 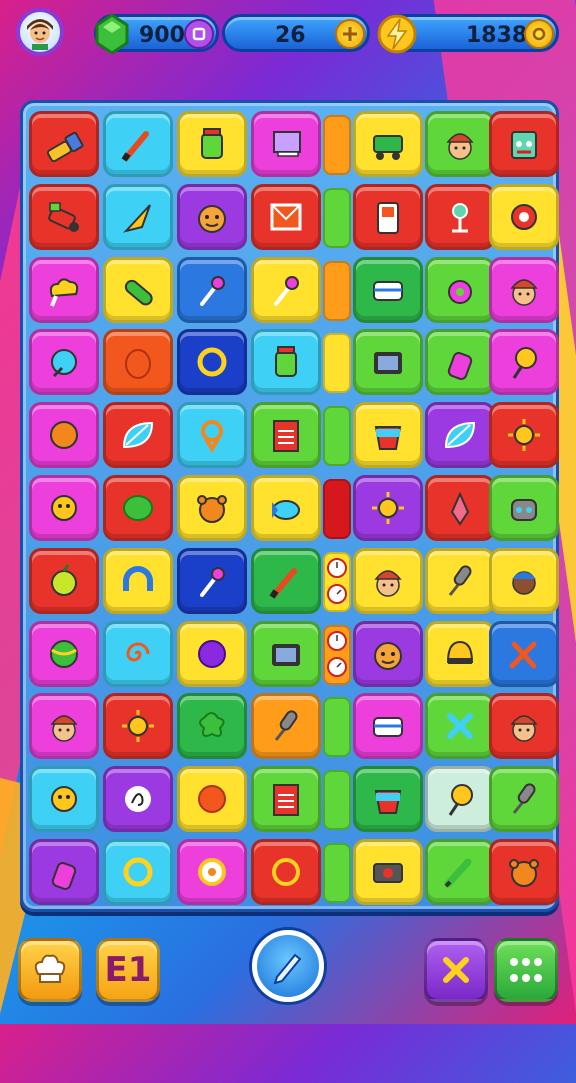 I want to click on tile-r1-c2, so click(x=138, y=144).